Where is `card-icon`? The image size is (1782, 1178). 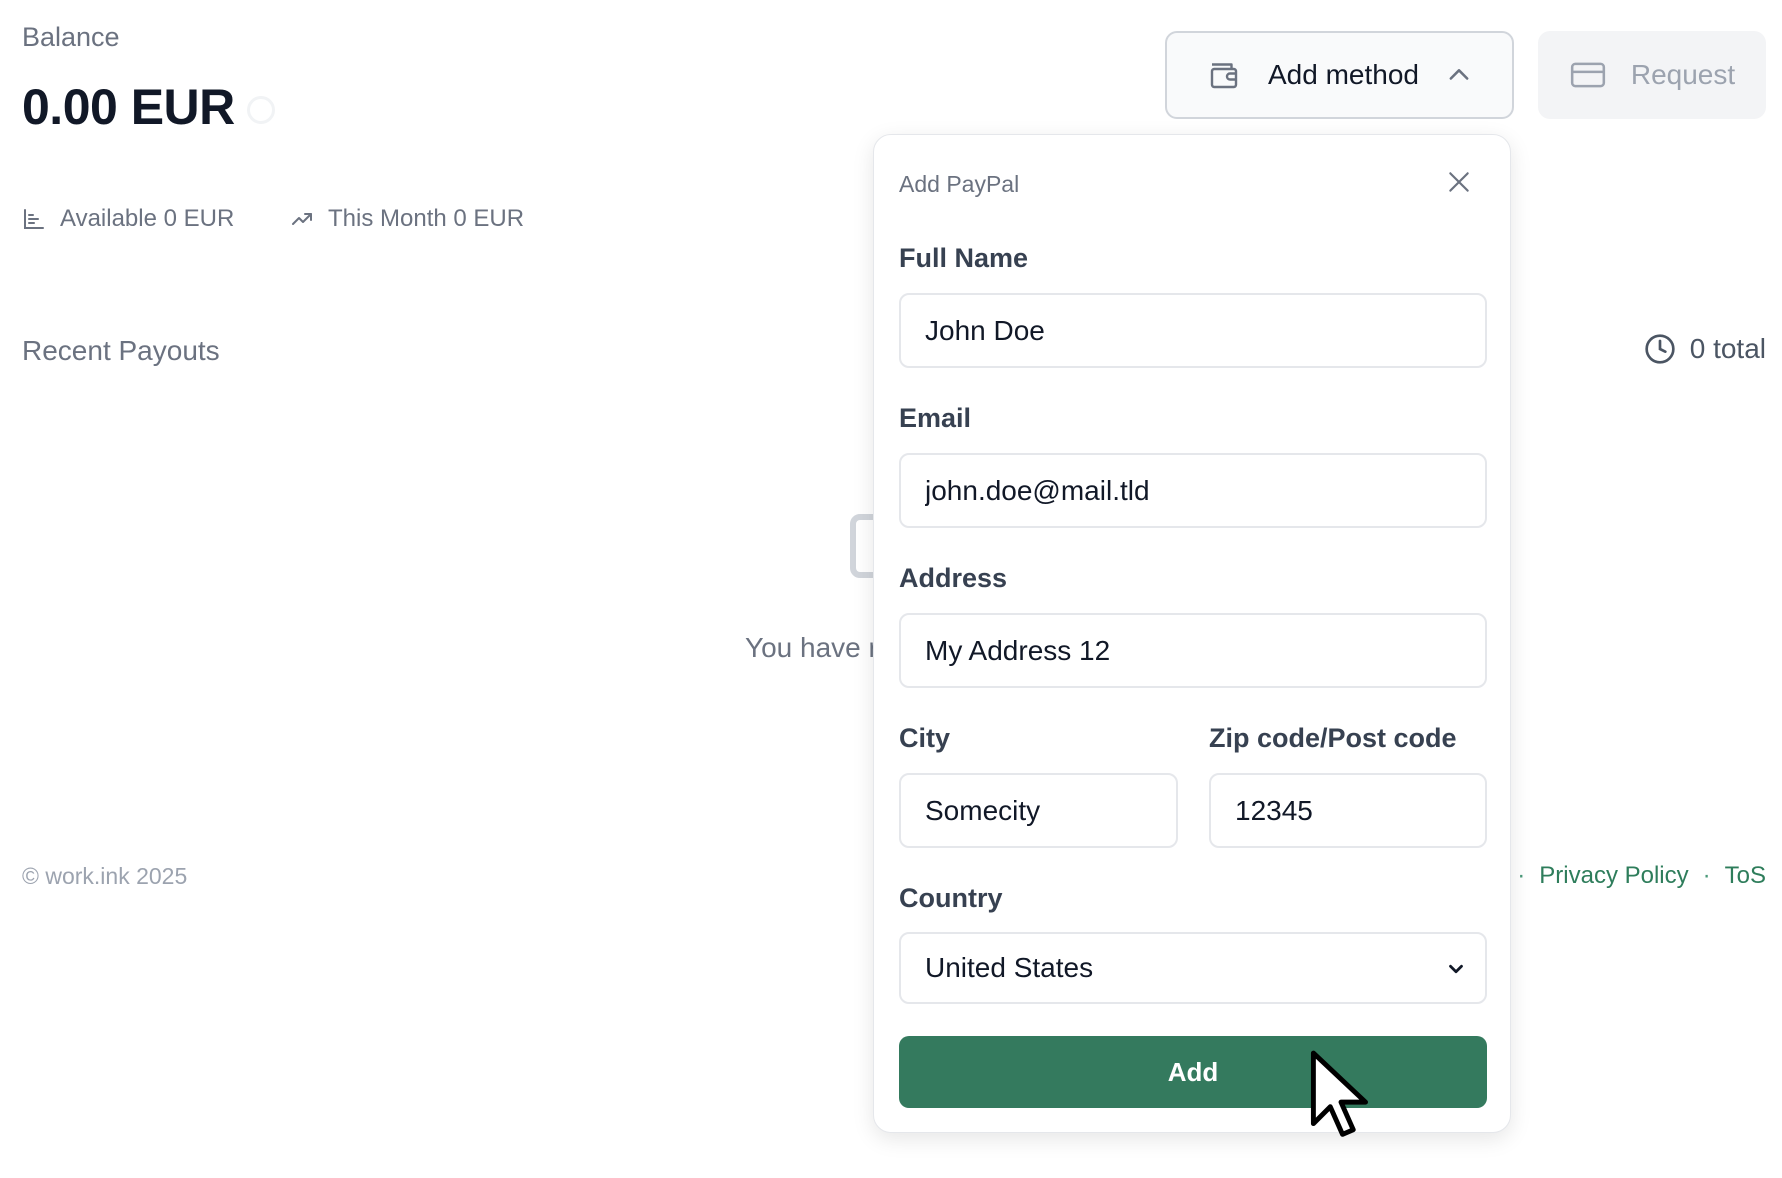
card-icon is located at coordinates (1587, 75).